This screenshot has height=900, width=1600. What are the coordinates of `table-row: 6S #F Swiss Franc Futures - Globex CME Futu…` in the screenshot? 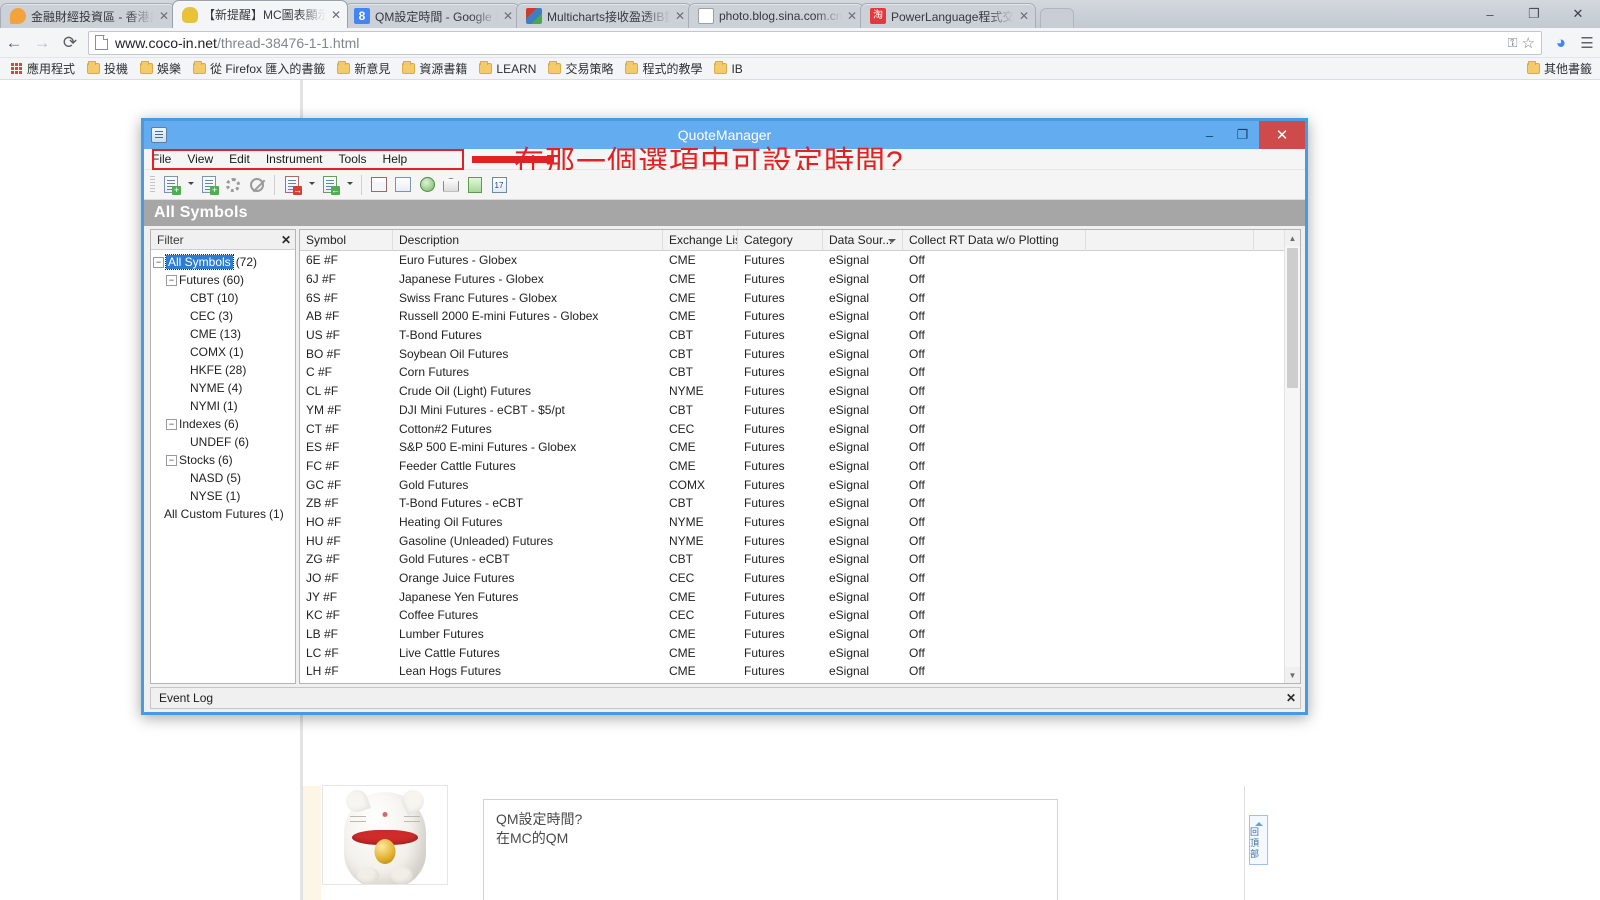 It's located at (800, 297).